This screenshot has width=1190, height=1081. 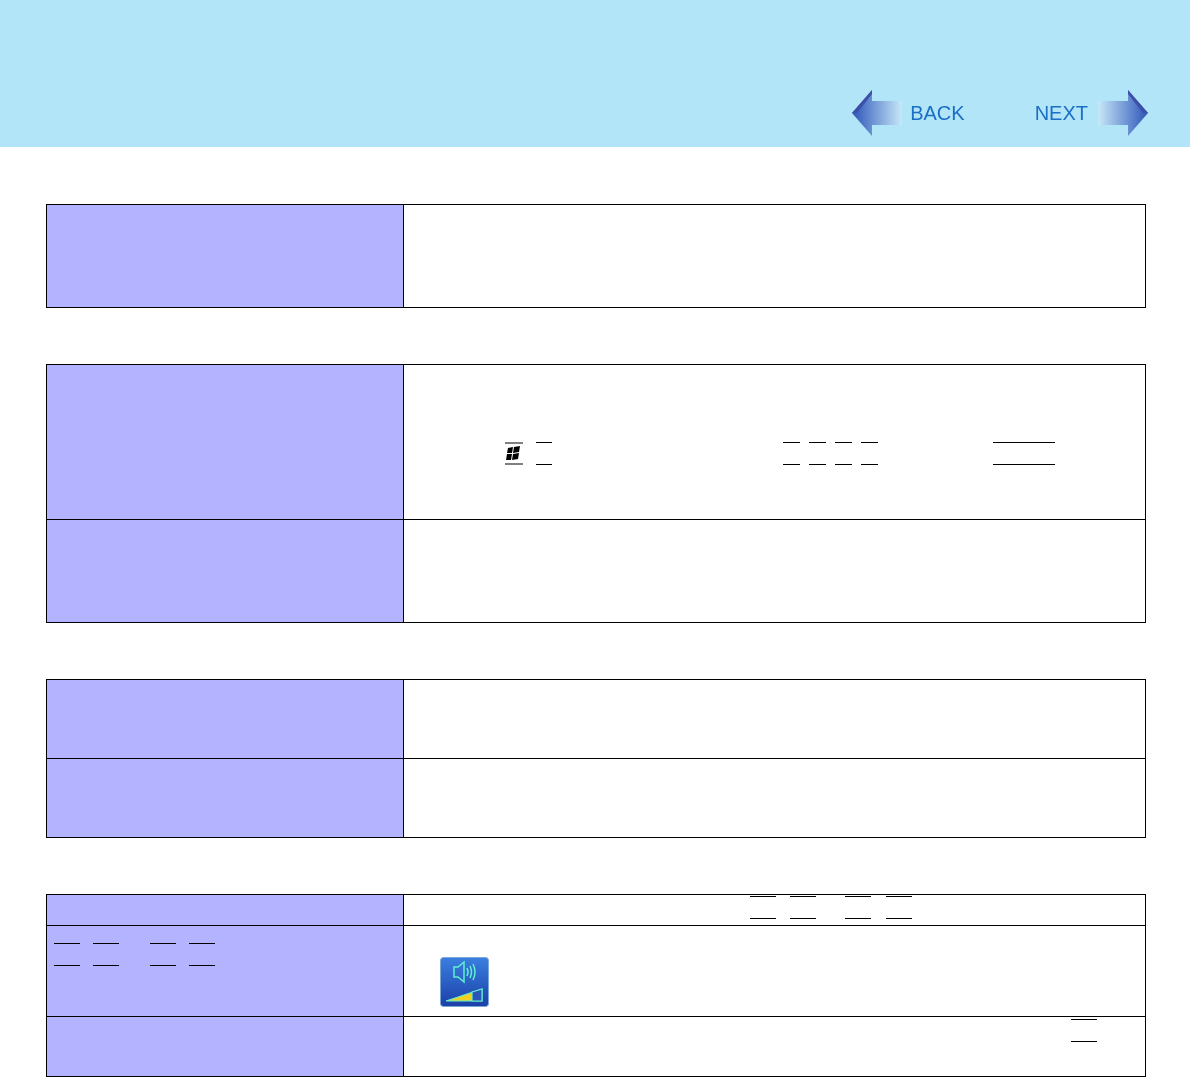 What do you see at coordinates (908, 113) in the screenshot?
I see `back-link: BACK` at bounding box center [908, 113].